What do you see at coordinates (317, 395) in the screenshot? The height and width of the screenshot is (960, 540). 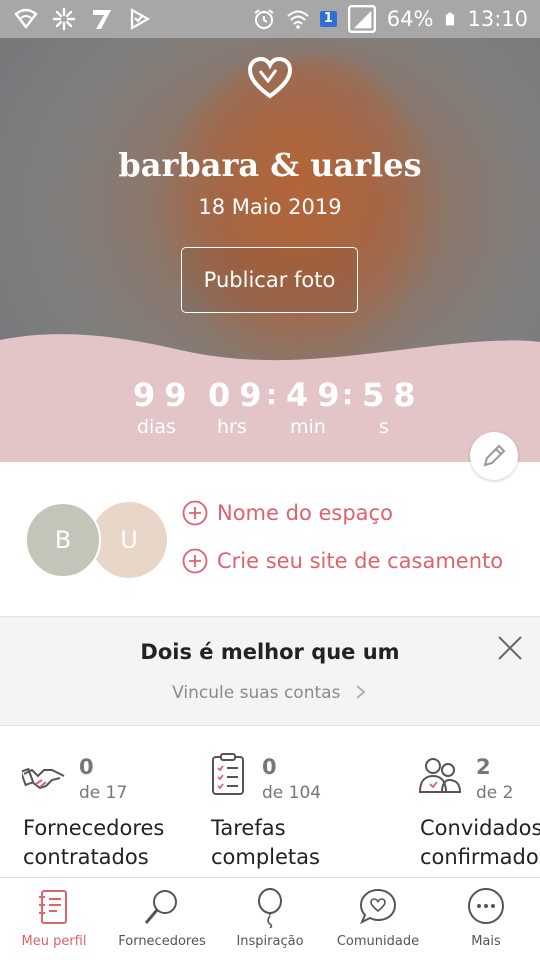 I see `countdown-minutes: 49` at bounding box center [317, 395].